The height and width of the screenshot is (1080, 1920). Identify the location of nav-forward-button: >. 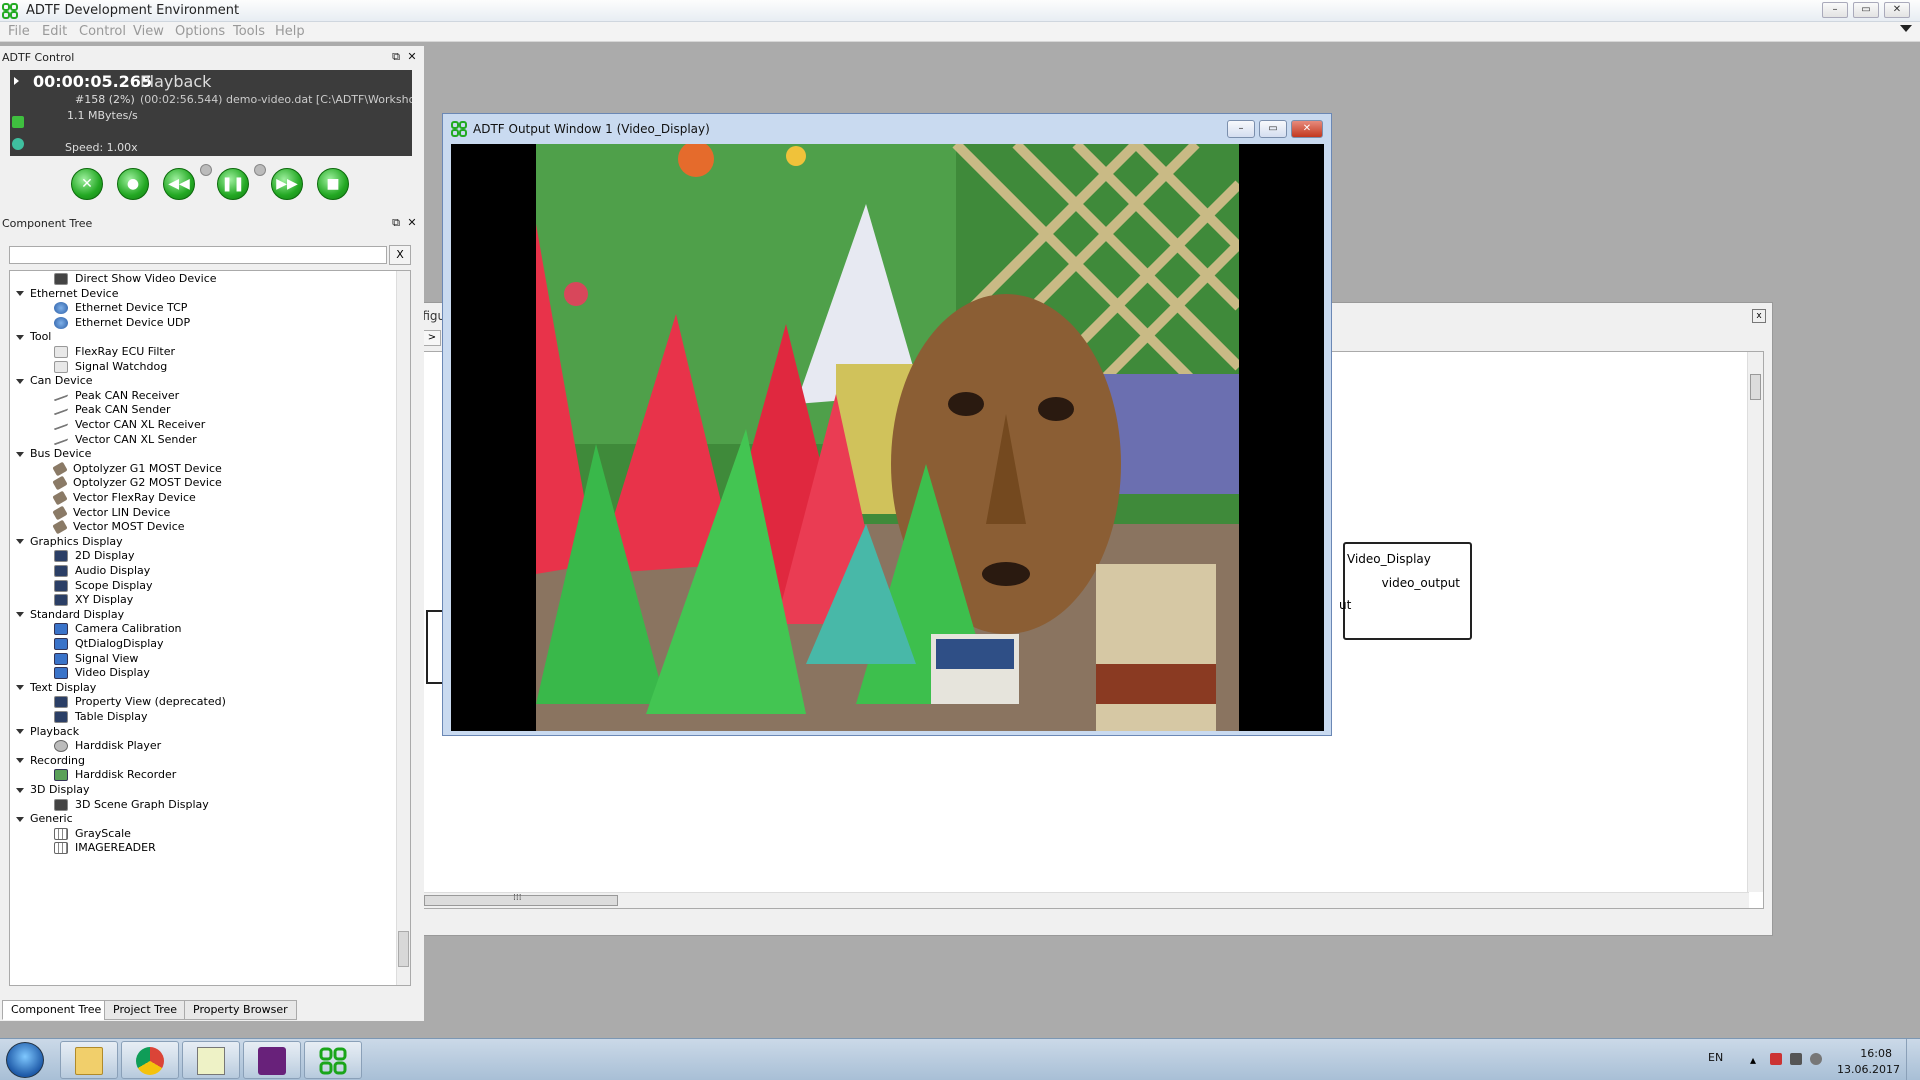
(432, 338).